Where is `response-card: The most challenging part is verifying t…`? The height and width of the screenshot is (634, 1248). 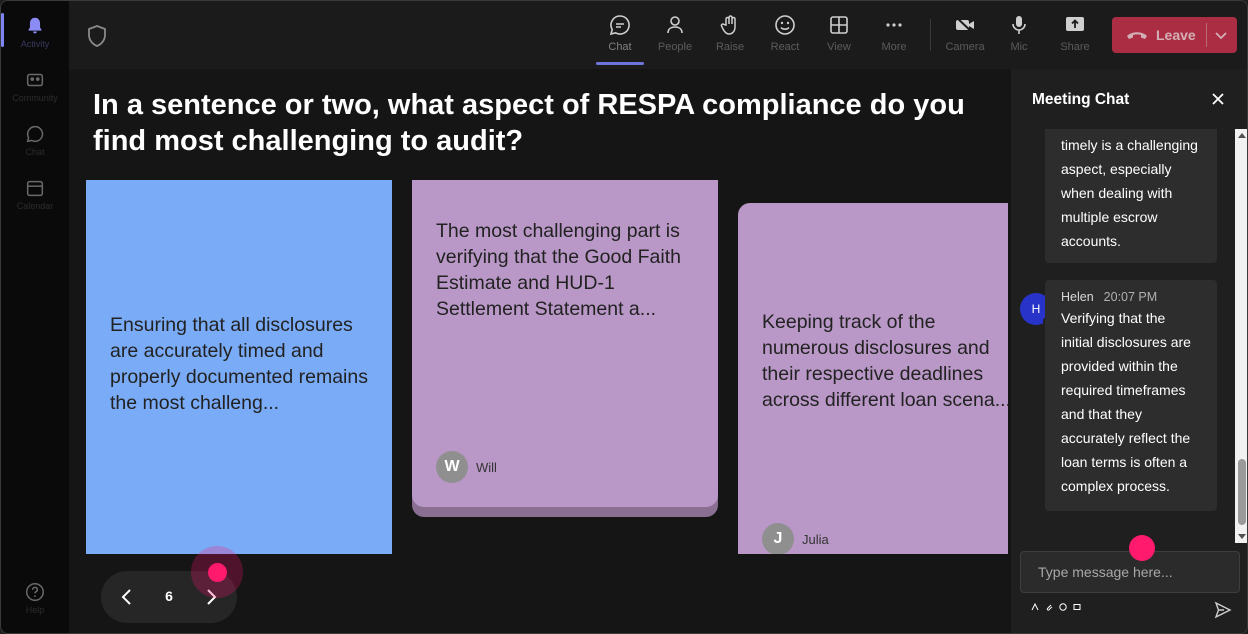 response-card: The most challenging part is verifying t… is located at coordinates (565, 348).